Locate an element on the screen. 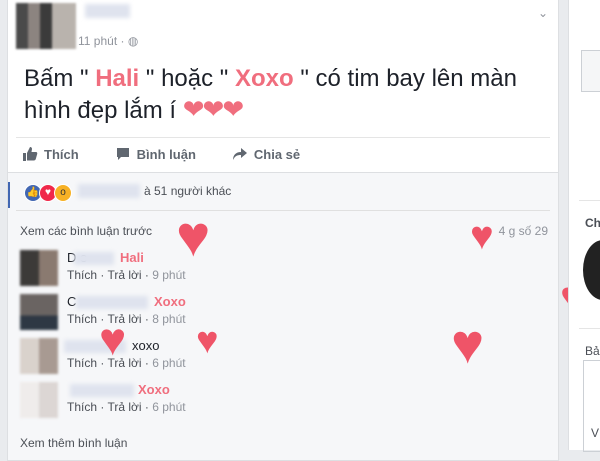  comment-actions: Thích · Trả lời · 6 phút is located at coordinates (126, 407).